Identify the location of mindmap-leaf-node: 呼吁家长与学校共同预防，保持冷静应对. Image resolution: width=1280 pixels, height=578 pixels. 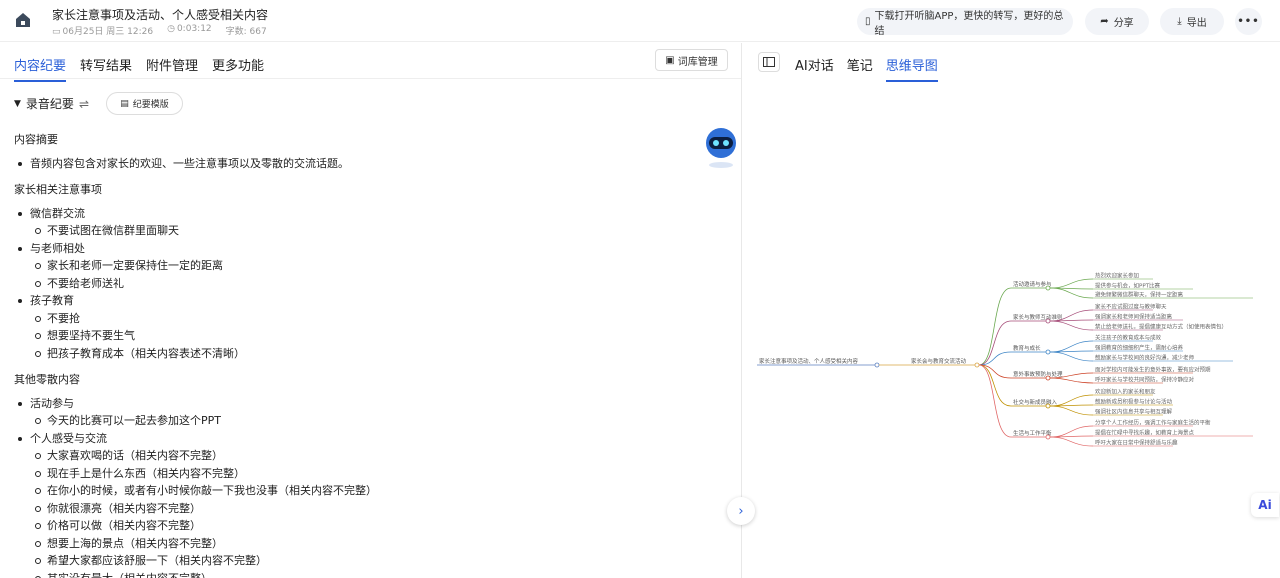
(1145, 380).